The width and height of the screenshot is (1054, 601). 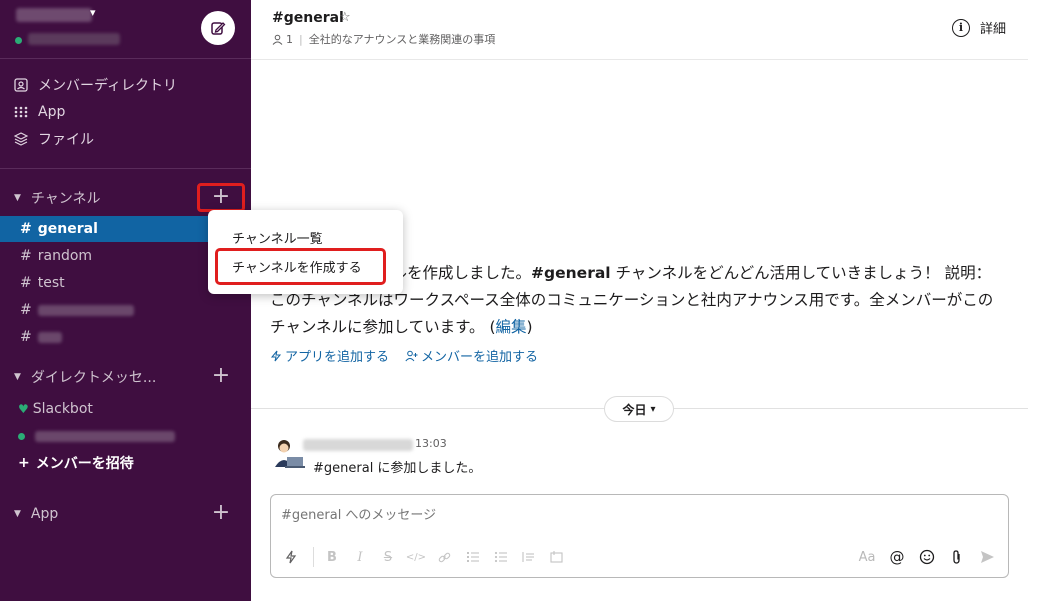 I want to click on formatting-toolbar: B I S </>, so click(x=425, y=557).